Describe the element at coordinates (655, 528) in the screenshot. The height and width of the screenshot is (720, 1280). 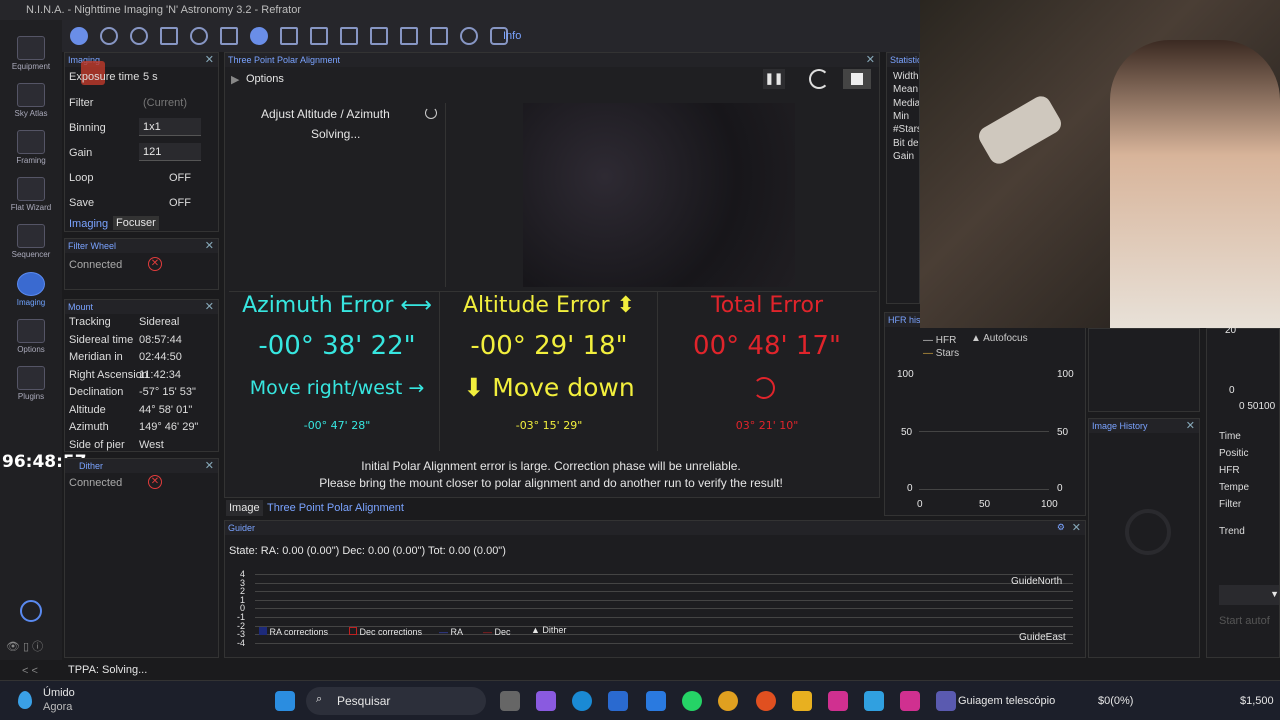
I see `guider-title: Guider` at that location.